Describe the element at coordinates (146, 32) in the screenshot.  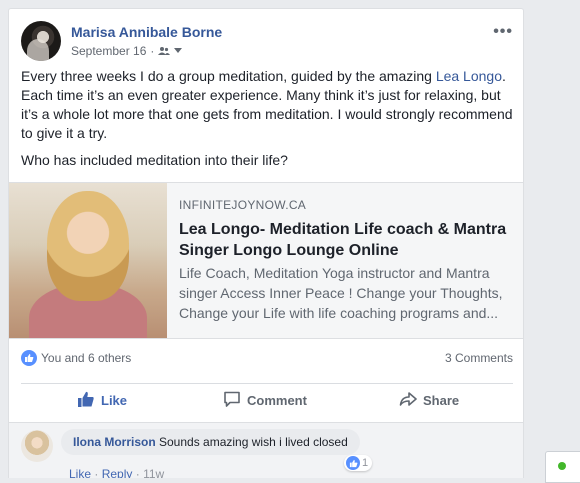
I see `author-name: Marisa Annibale Borne` at that location.